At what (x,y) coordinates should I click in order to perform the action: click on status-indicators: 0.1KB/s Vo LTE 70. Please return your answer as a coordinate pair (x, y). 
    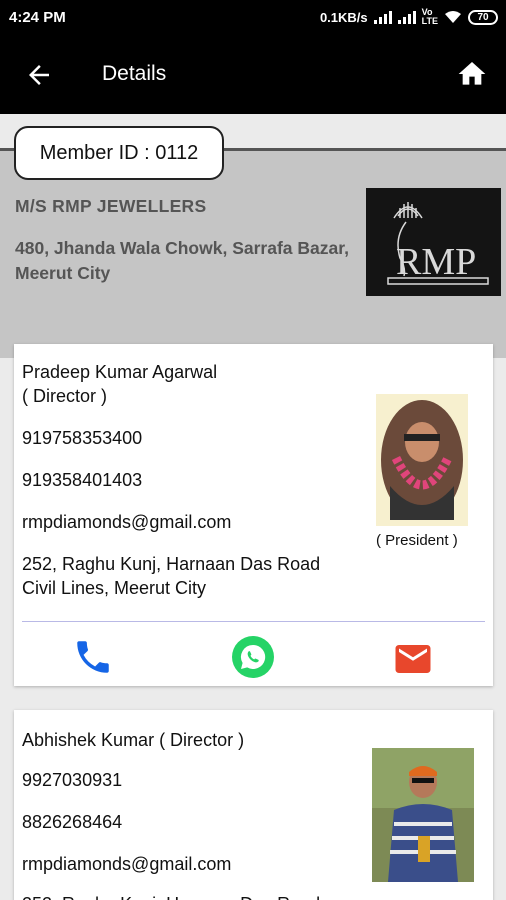
    Looking at the image, I should click on (409, 17).